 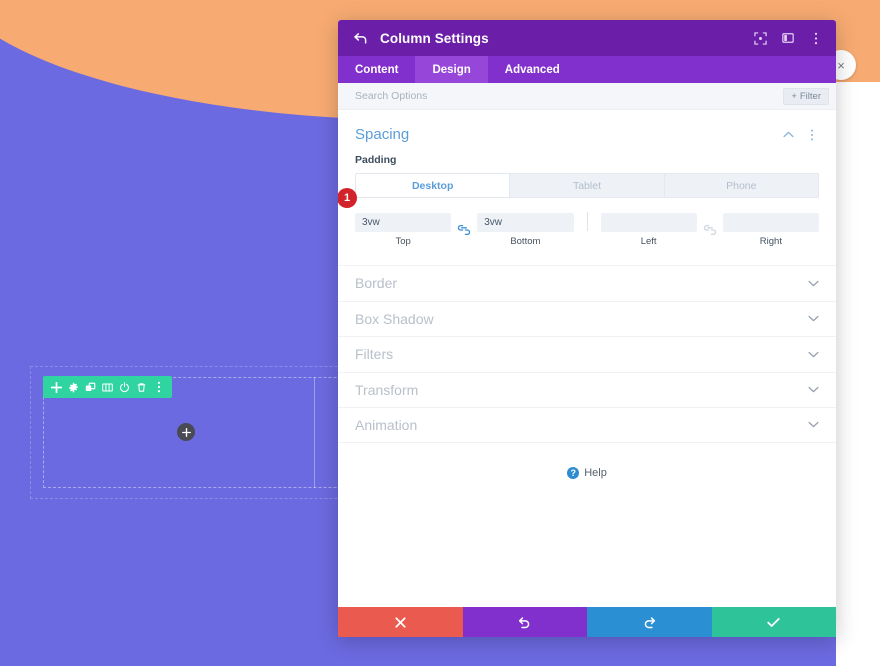 I want to click on chevron-up-icon, so click(x=788, y=135).